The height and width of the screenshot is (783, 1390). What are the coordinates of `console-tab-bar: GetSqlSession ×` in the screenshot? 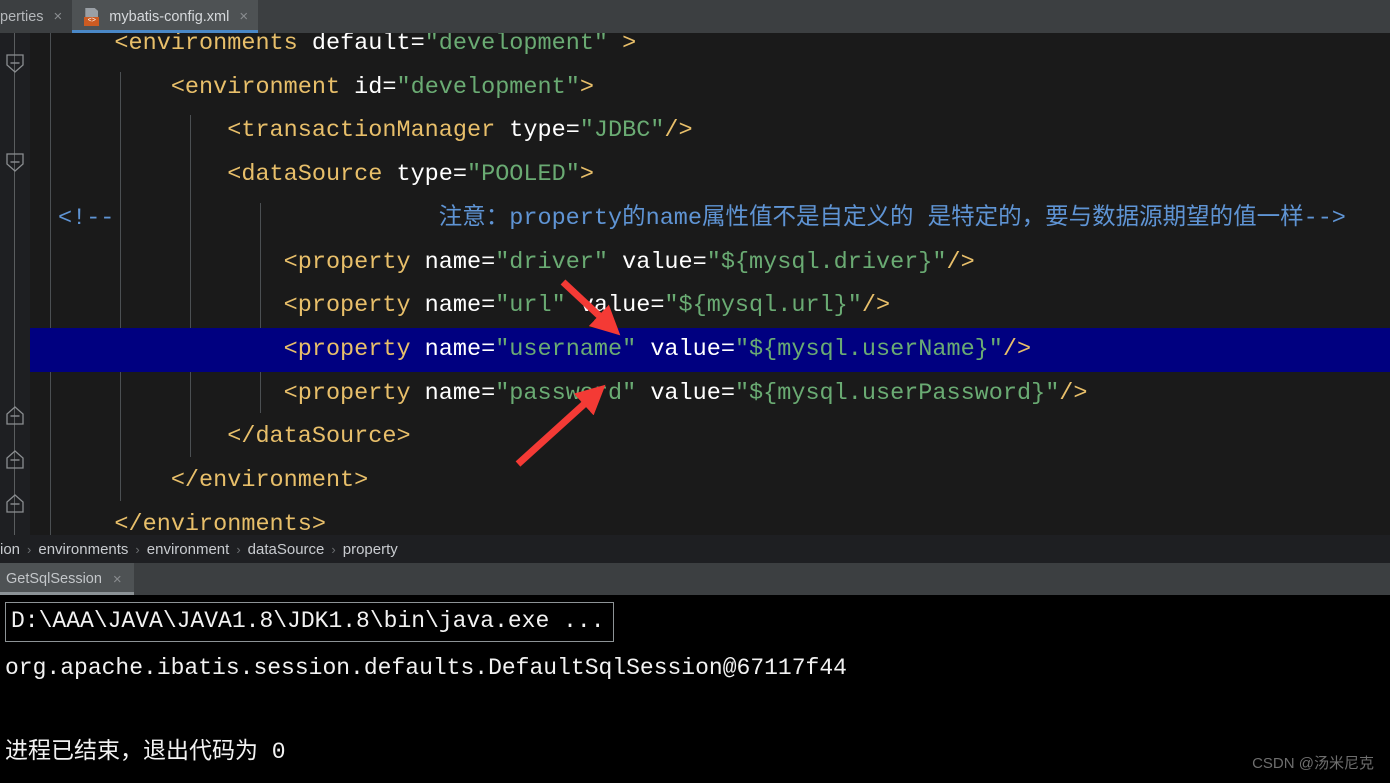 It's located at (695, 579).